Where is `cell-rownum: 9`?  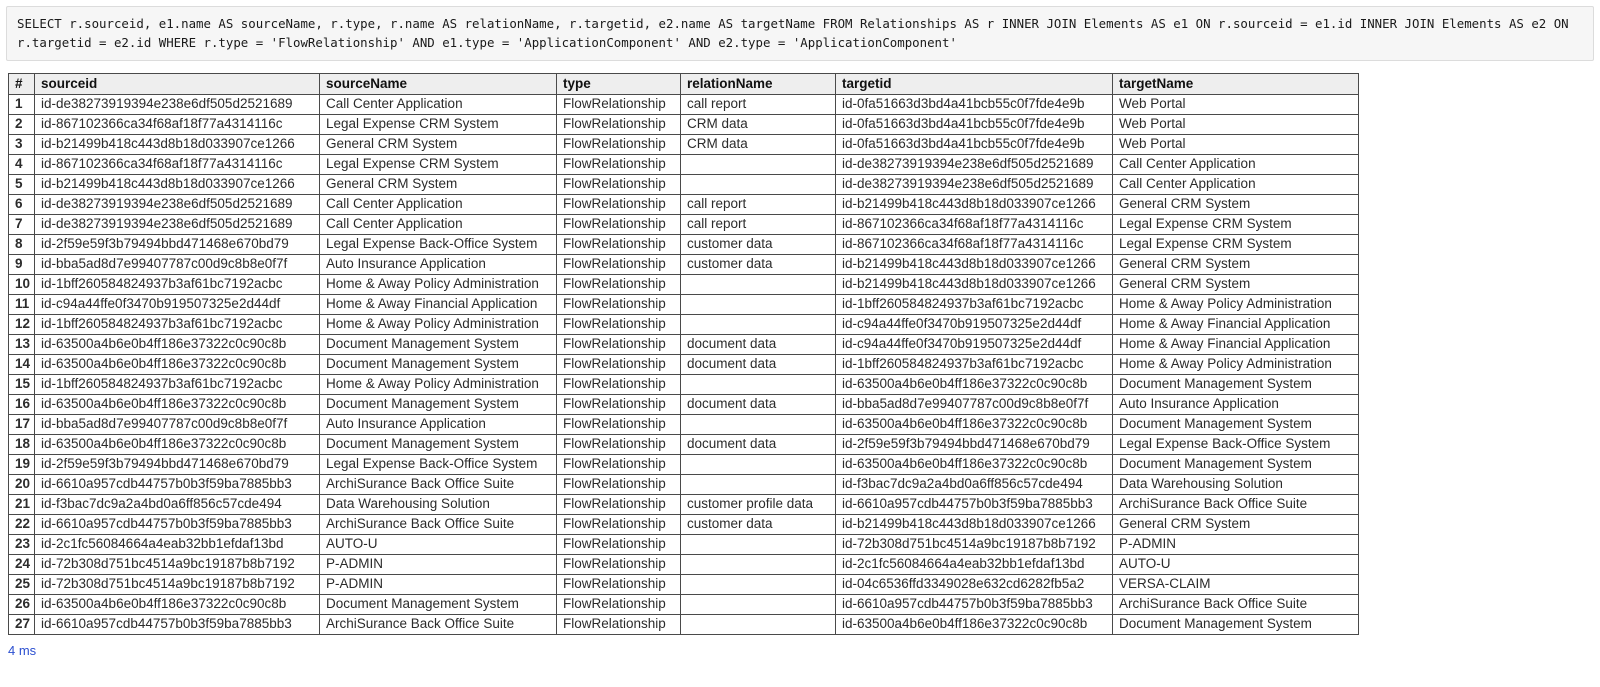
cell-rownum: 9 is located at coordinates (21, 264).